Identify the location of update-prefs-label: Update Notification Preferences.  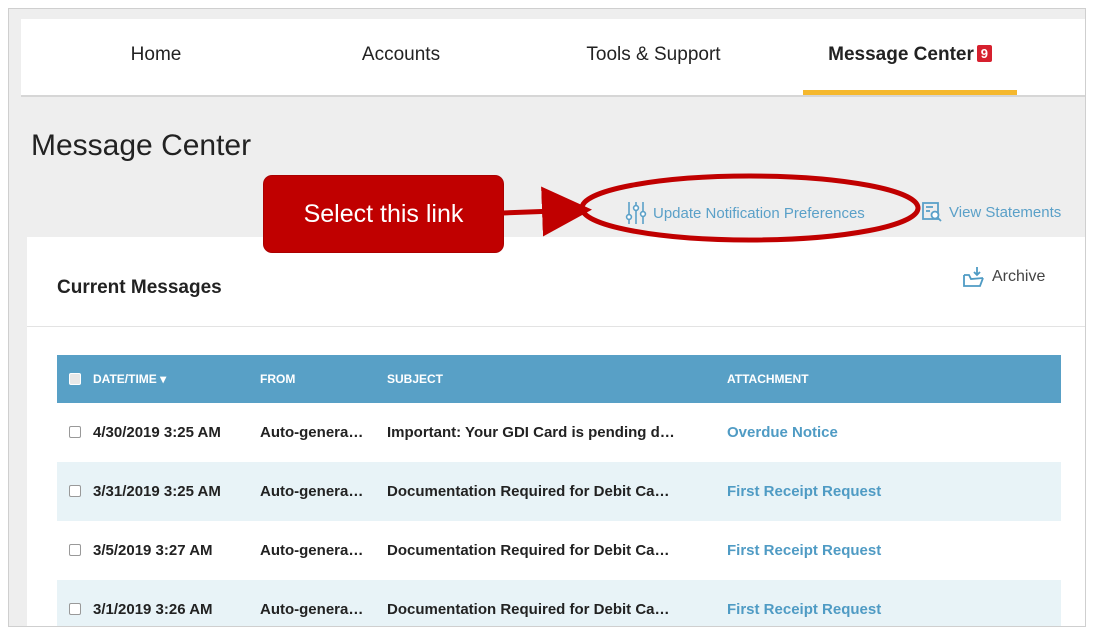
(759, 213).